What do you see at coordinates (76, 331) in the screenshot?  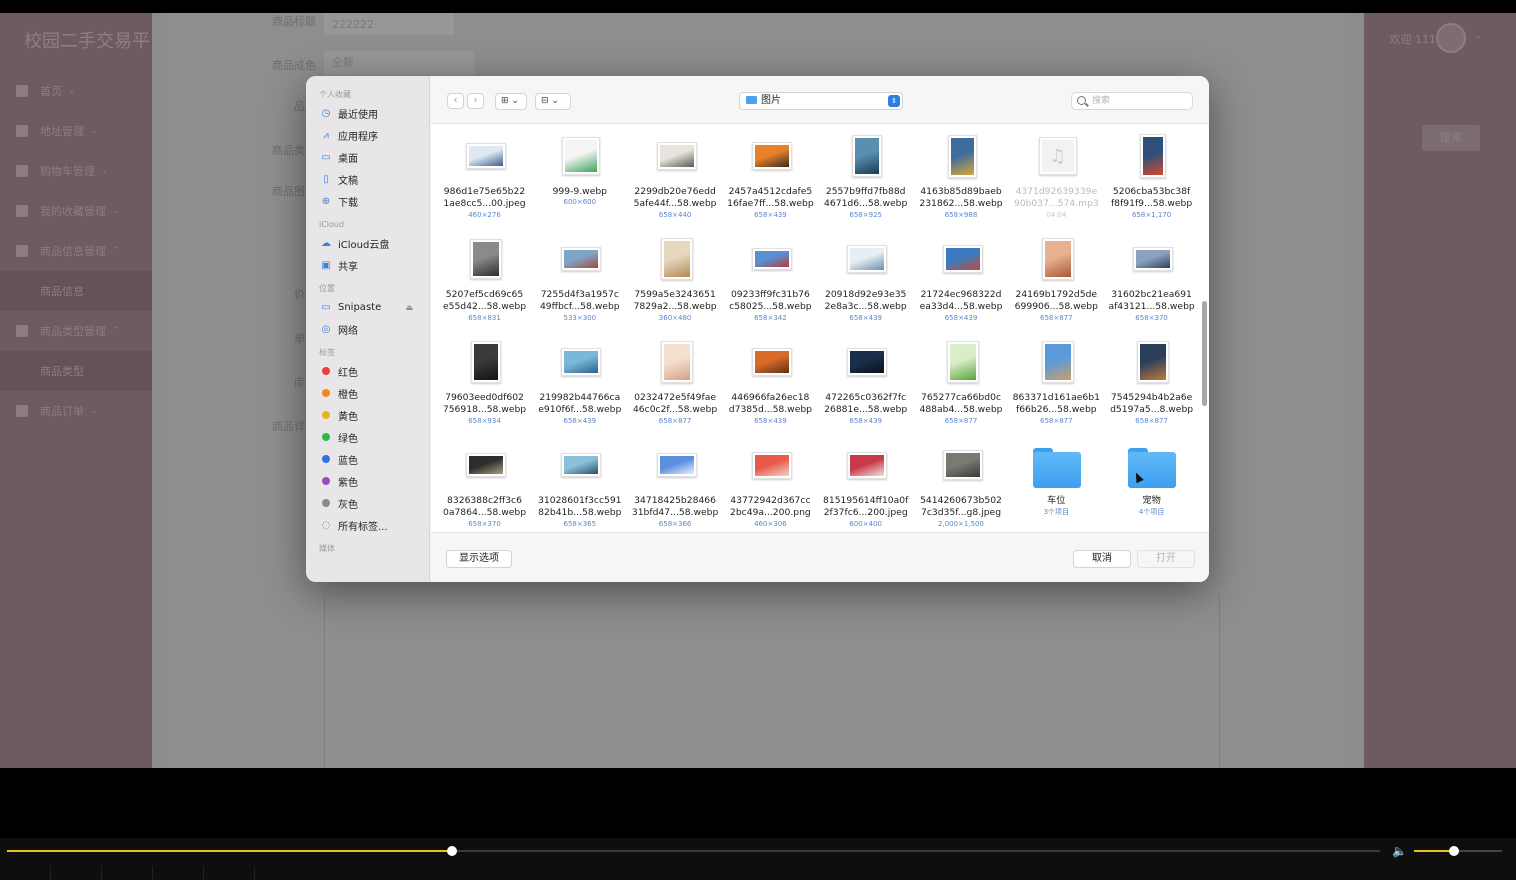 I see `app-menu-item: 商品类型管理 ⌃` at bounding box center [76, 331].